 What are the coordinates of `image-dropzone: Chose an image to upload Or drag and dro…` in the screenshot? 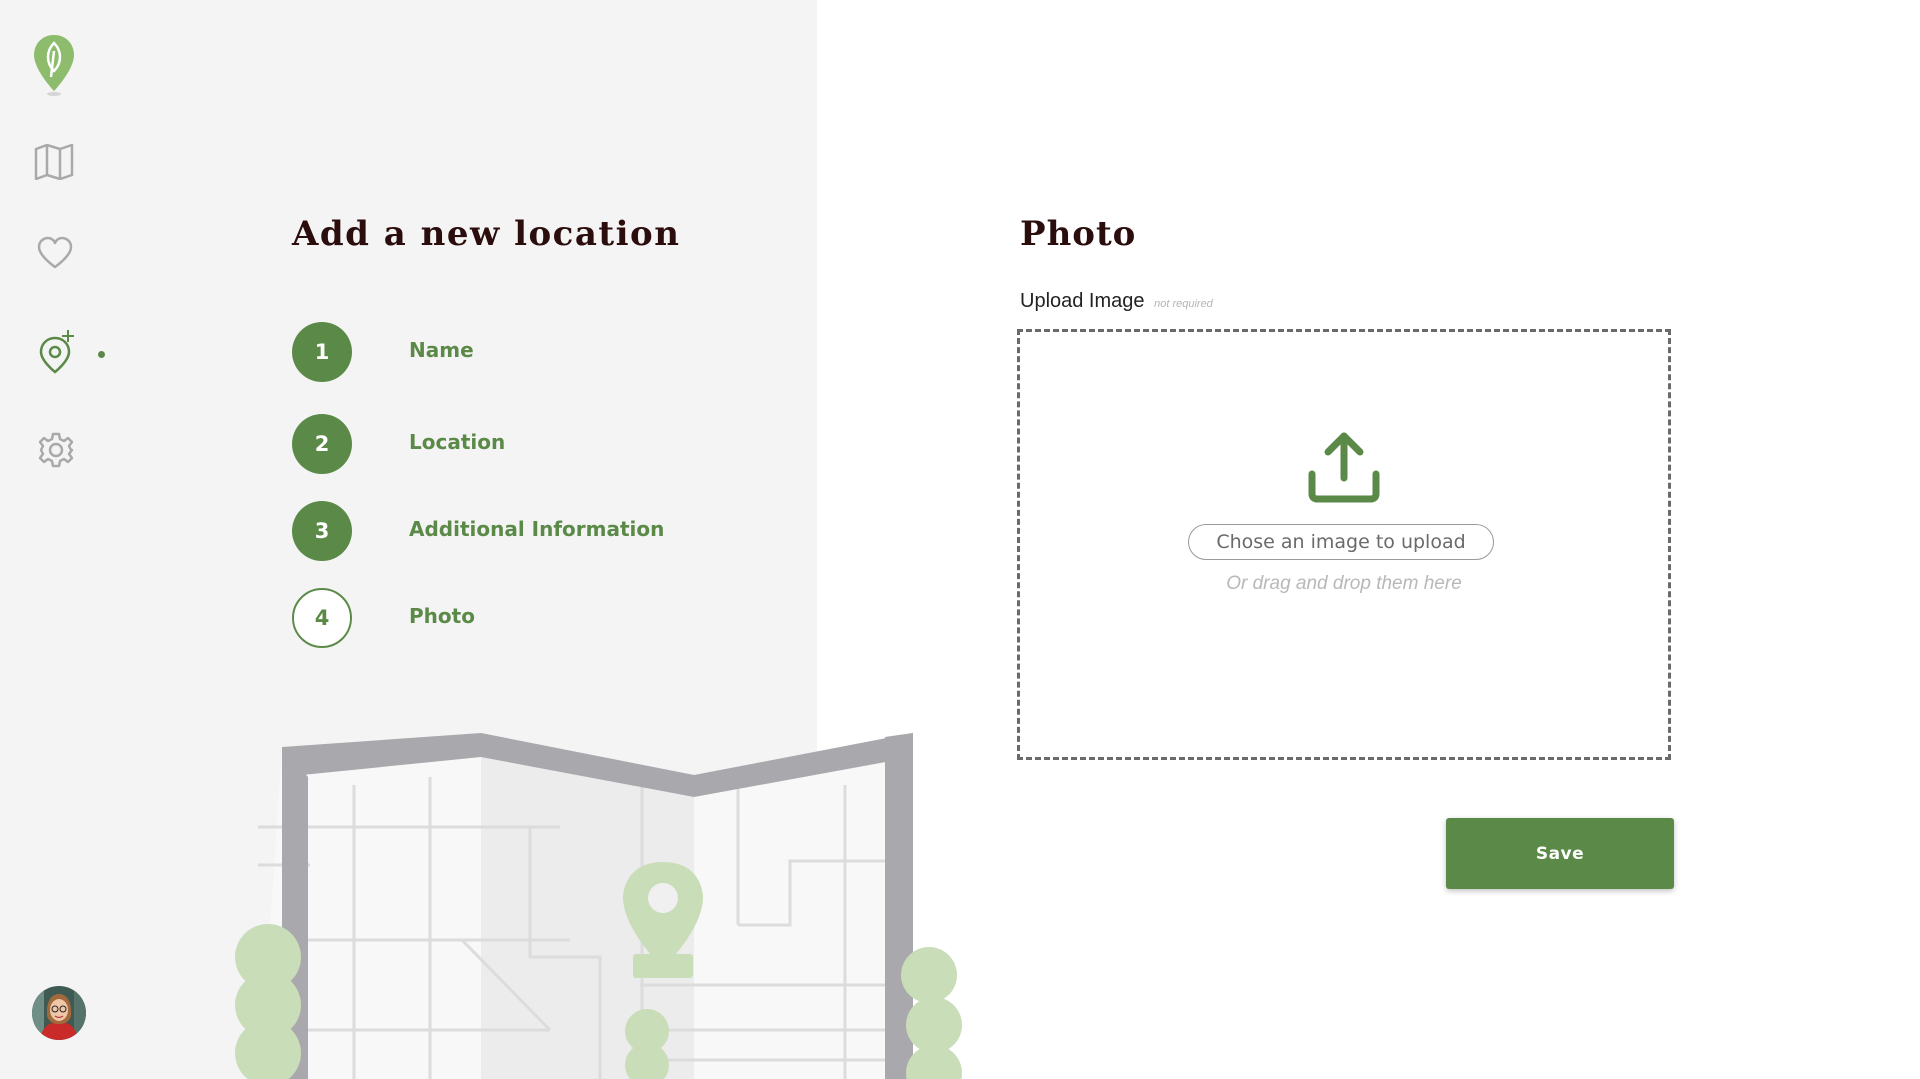 It's located at (1344, 544).